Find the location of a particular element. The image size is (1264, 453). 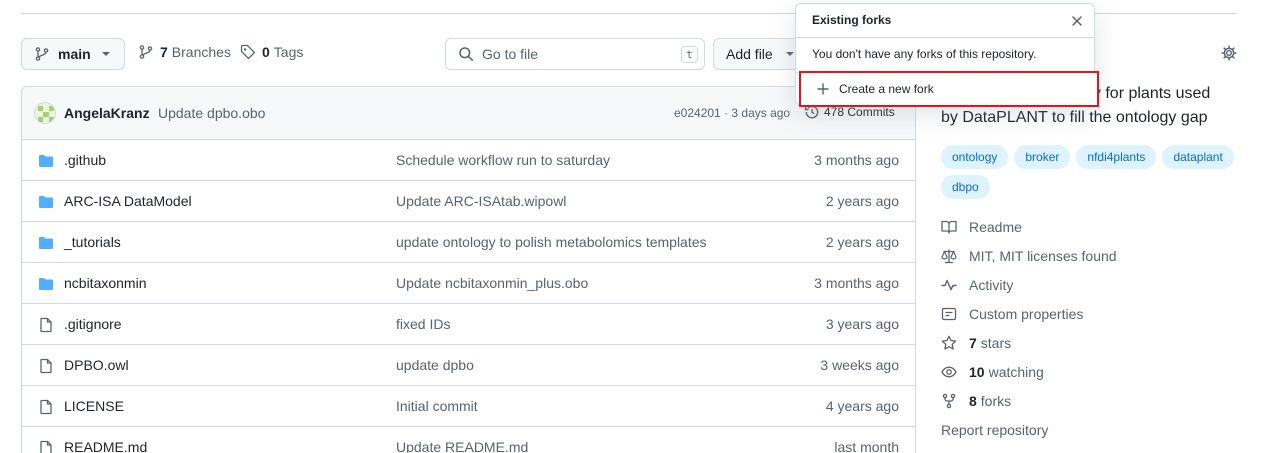

file-name-link: .gitignore is located at coordinates (93, 324).